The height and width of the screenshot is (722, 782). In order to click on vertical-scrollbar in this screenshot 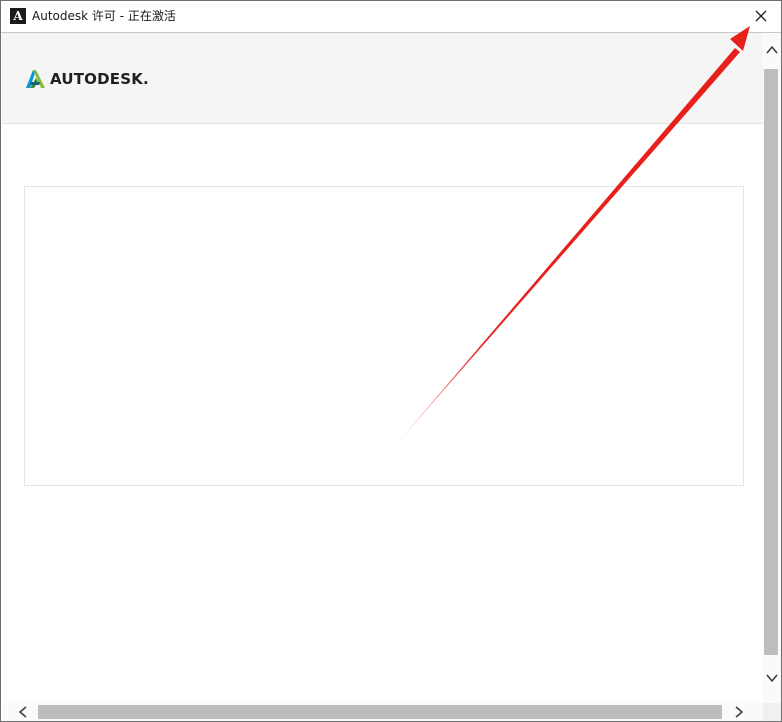, I will do `click(772, 368)`.